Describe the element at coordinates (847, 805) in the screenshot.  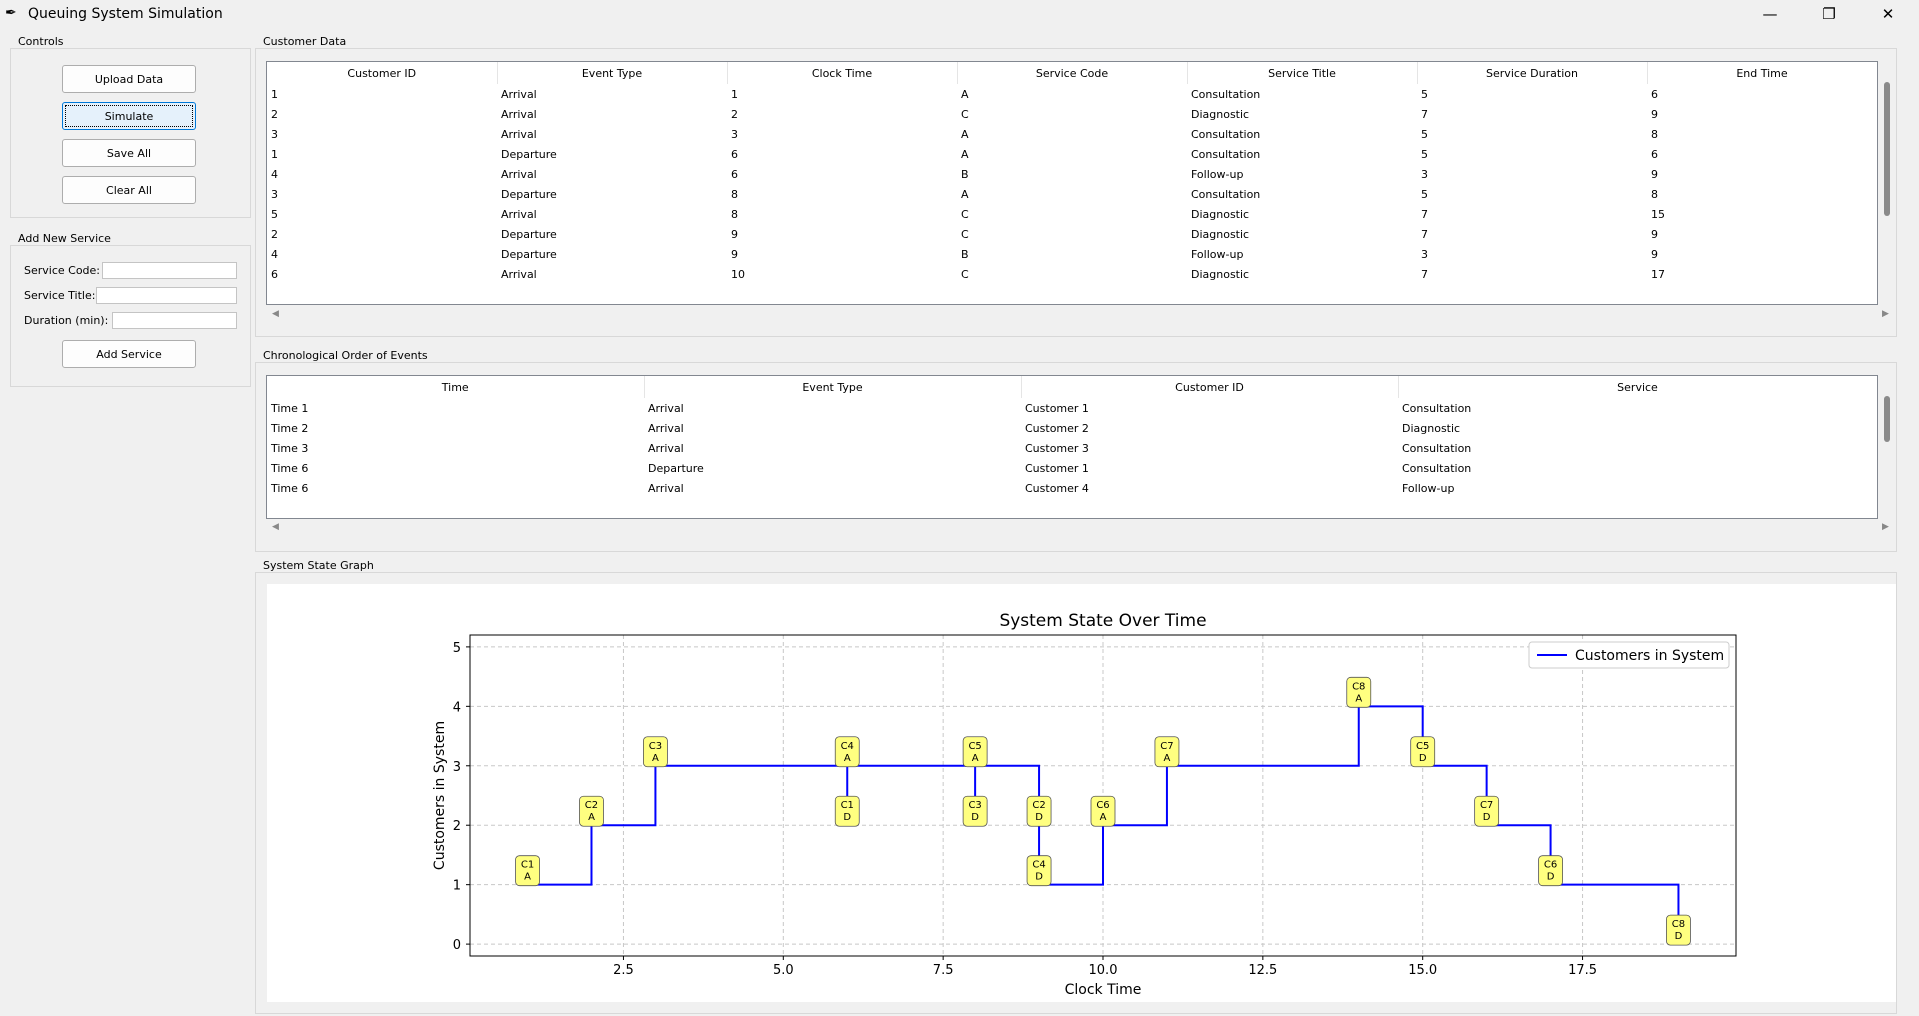
I see `annotation-customer-label: C1` at that location.